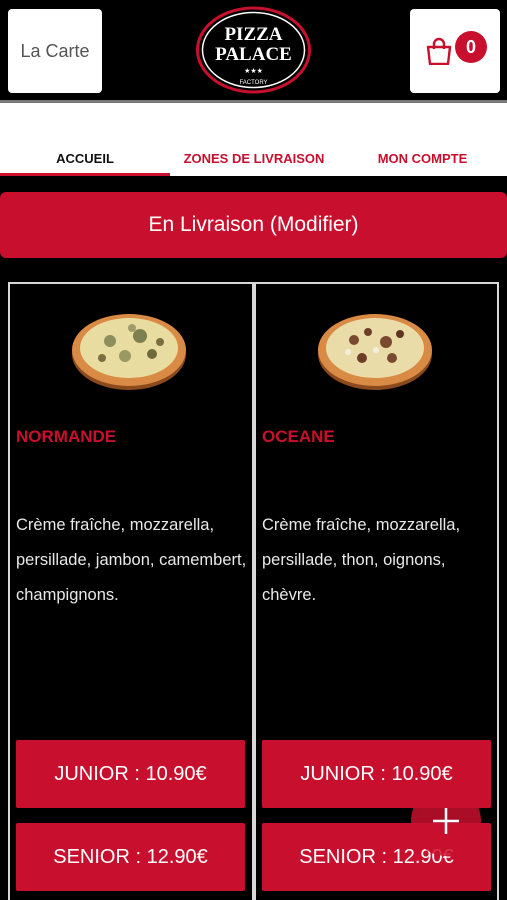  What do you see at coordinates (253, 139) in the screenshot?
I see `main-nav: ACCUEIL ZONES DE LIVRAISON MON COMPTE` at bounding box center [253, 139].